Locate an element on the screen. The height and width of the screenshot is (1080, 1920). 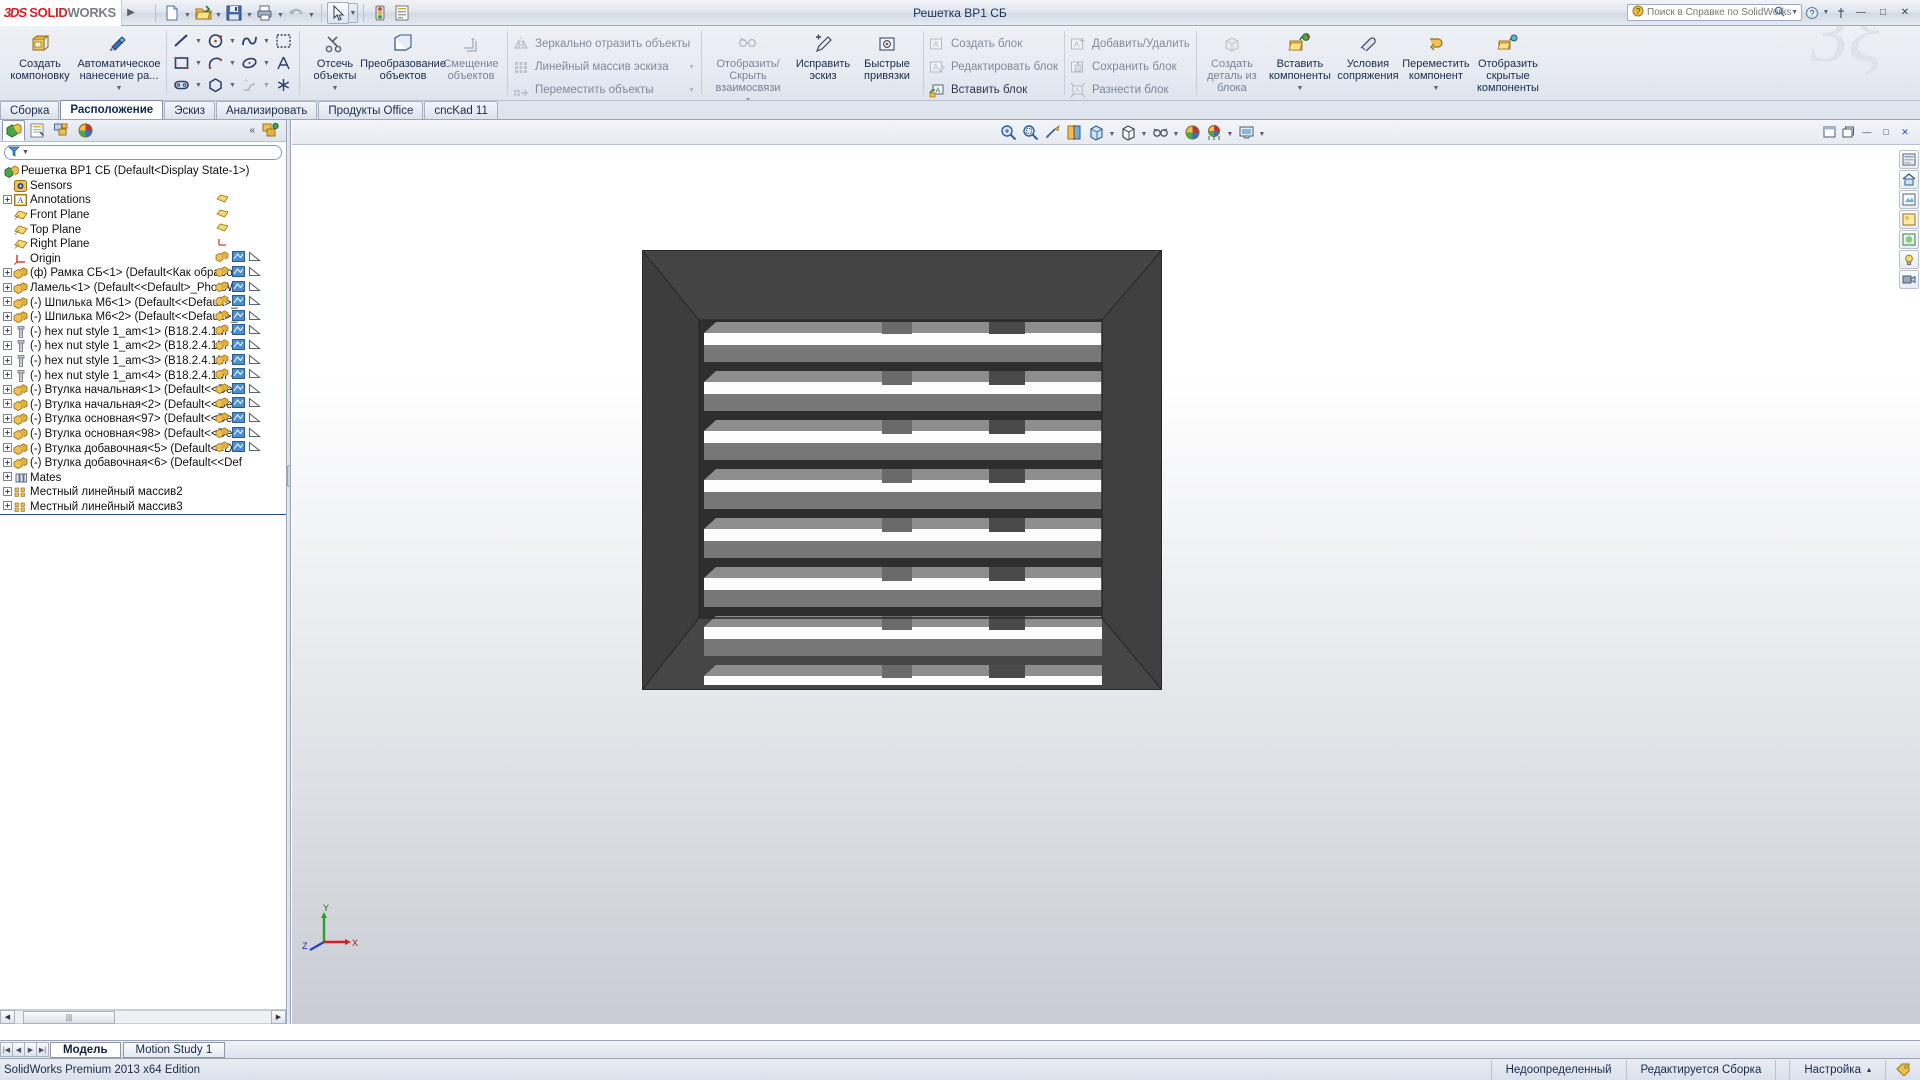
trim-entities-caret-icon: ▼ is located at coordinates (335, 89).